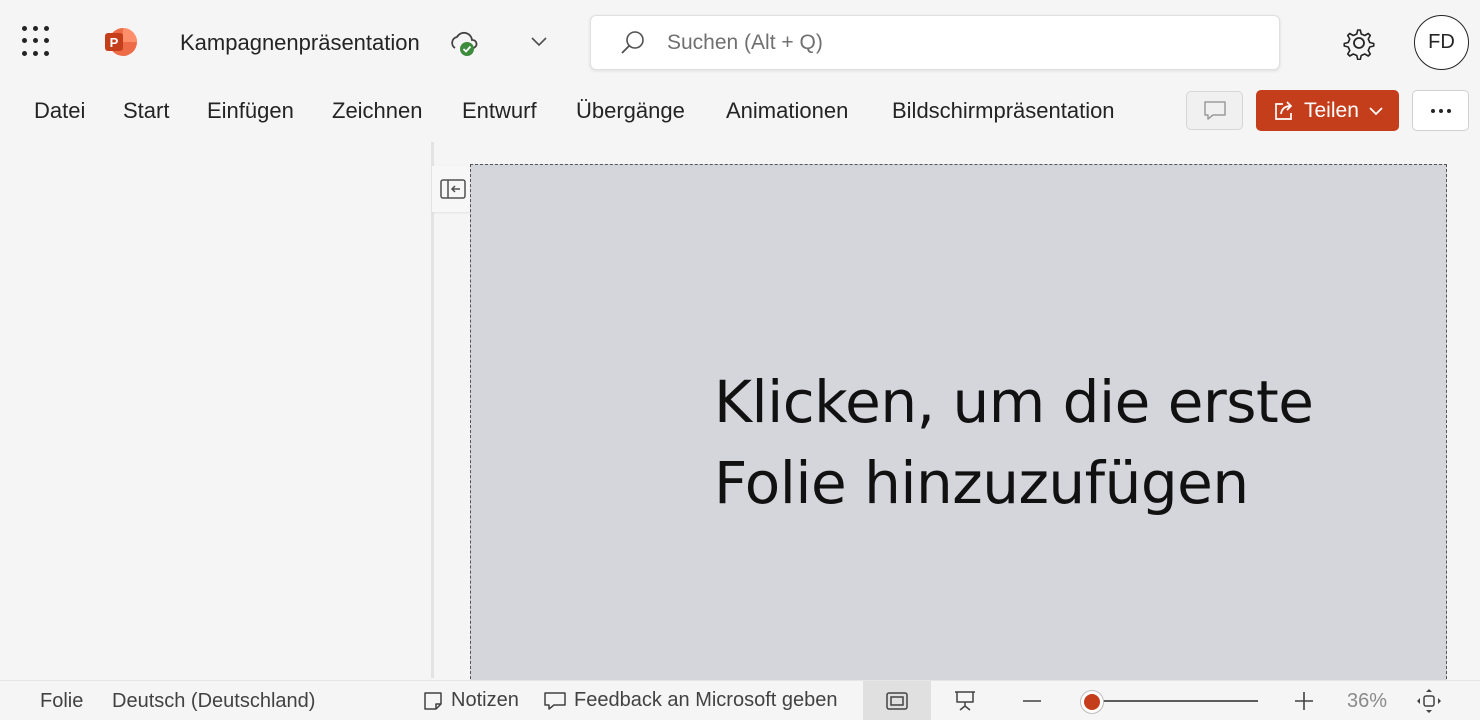  Describe the element at coordinates (1367, 701) in the screenshot. I see `zoom-level: 36%` at that location.